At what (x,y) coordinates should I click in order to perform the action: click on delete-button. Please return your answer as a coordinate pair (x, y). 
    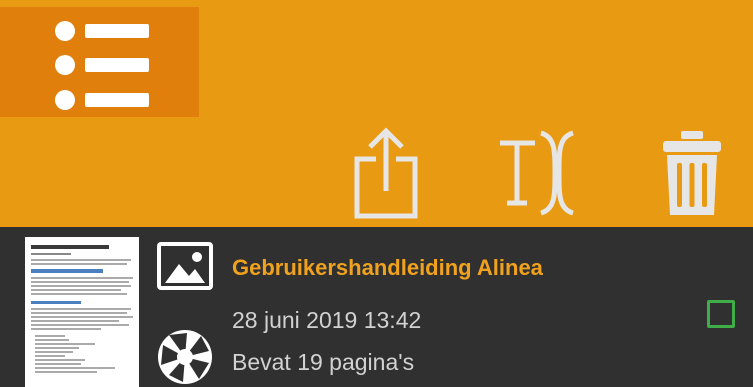
    Looking at the image, I should click on (692, 173).